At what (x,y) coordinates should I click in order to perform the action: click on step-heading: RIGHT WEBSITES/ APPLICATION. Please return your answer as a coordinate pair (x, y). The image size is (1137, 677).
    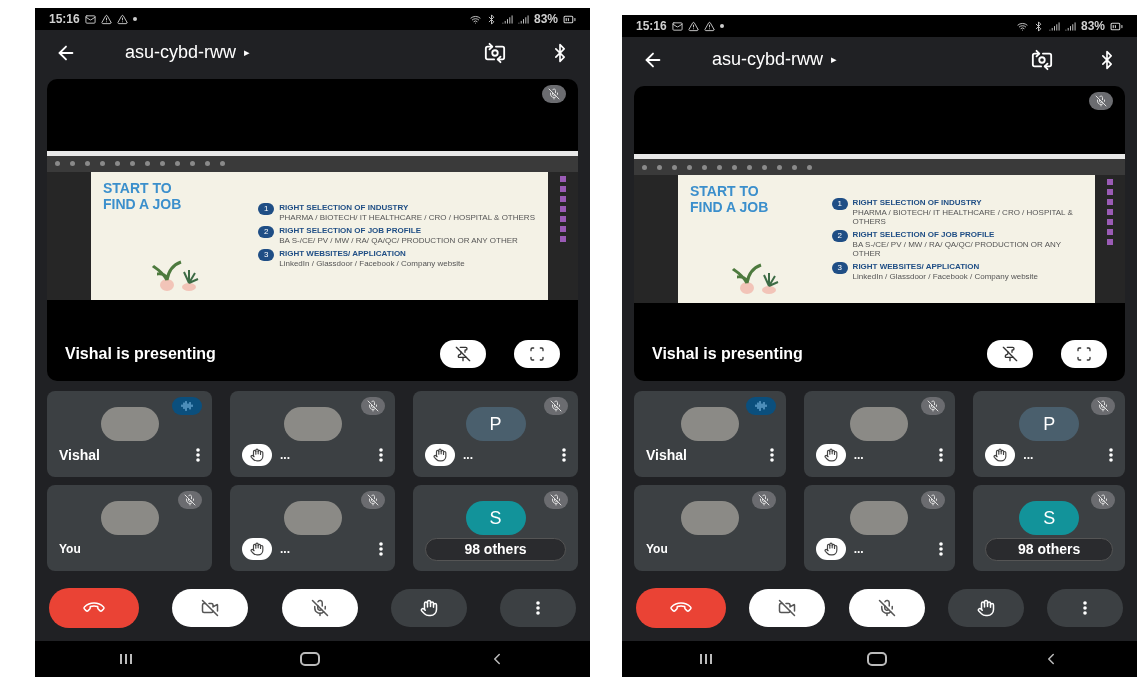
    Looking at the image, I should click on (343, 254).